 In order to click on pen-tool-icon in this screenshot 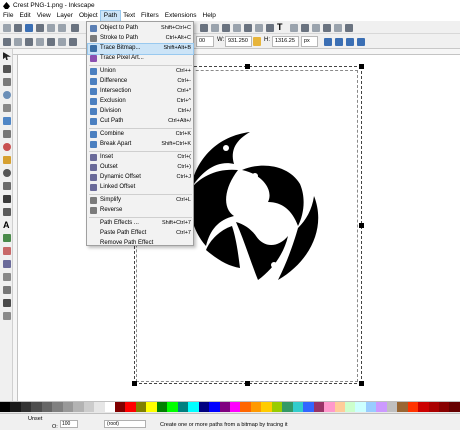, I will do `click(7, 199)`.